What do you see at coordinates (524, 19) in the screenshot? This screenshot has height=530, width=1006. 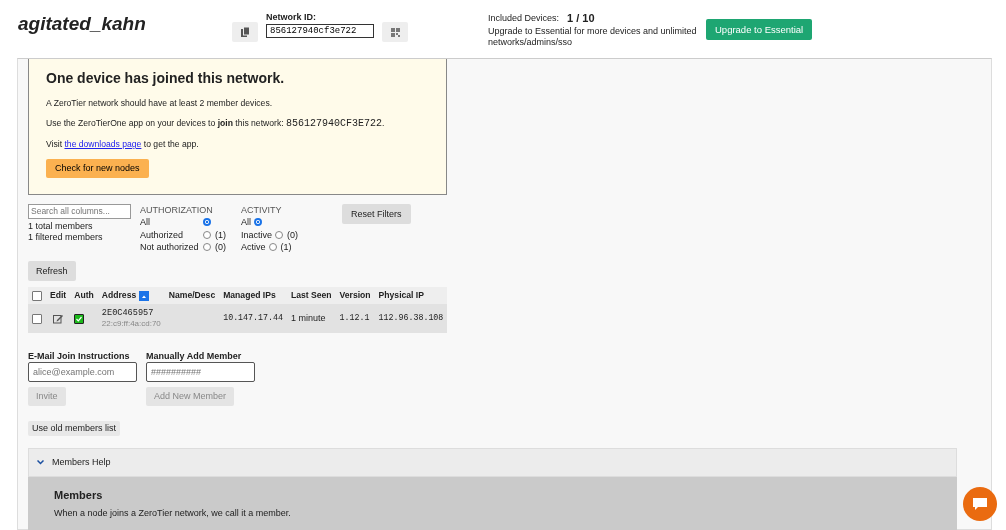 I see `included-devices-label: Included Devices:` at bounding box center [524, 19].